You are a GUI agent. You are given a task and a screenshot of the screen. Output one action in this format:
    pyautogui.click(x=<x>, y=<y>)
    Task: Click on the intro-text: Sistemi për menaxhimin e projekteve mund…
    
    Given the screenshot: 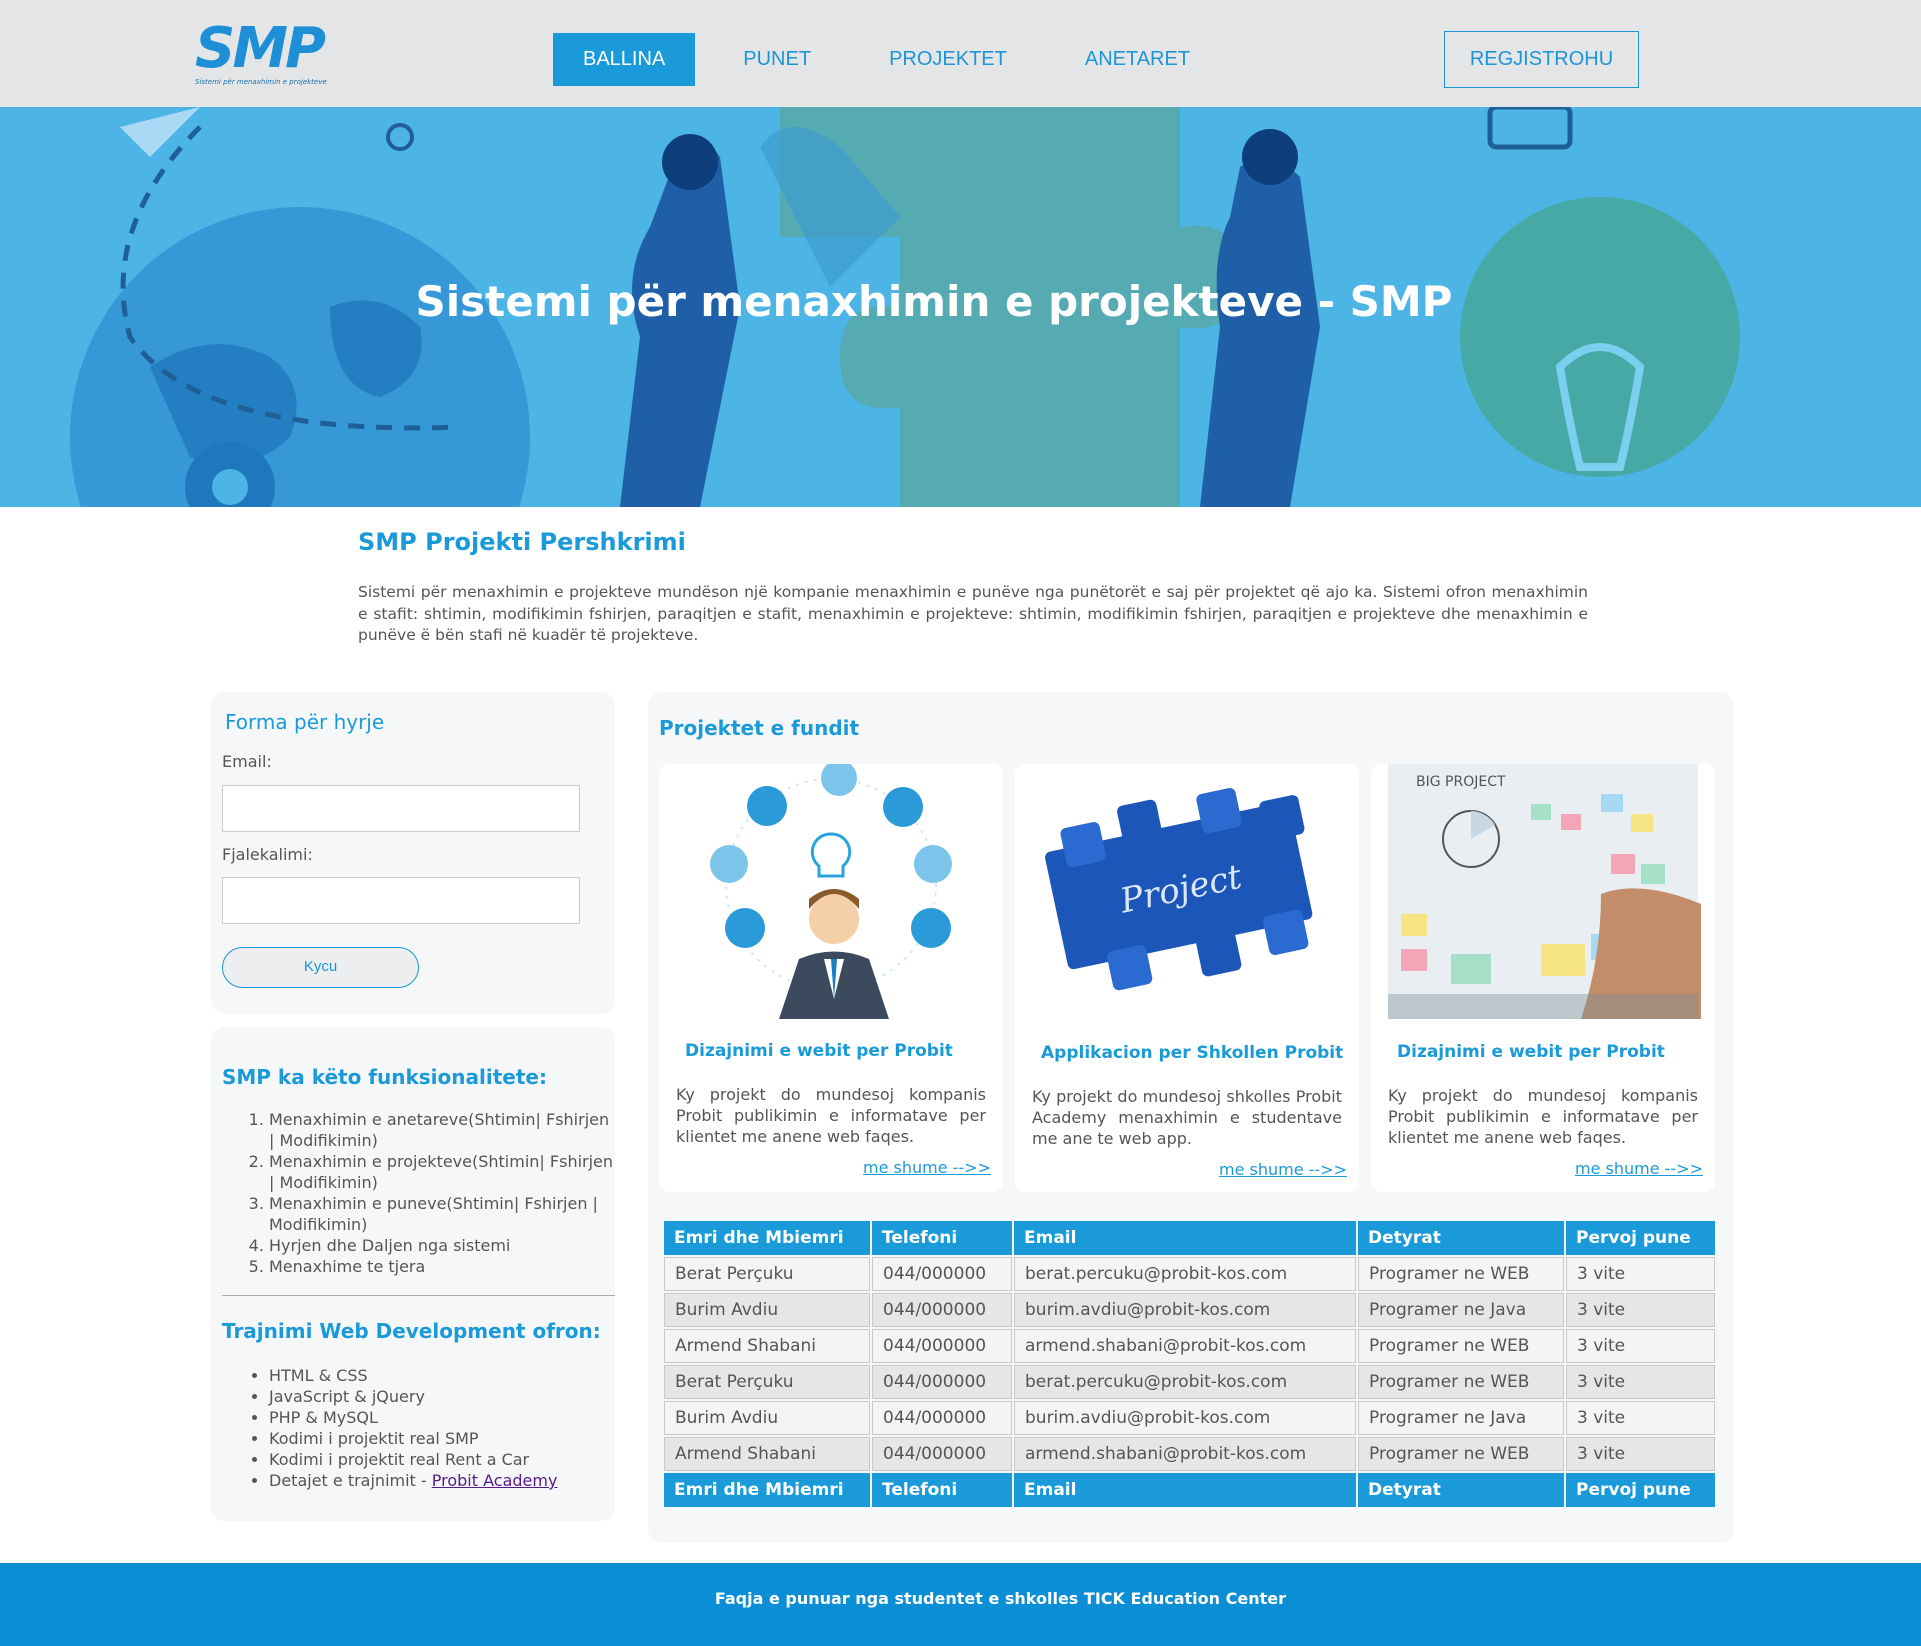 What is the action you would take?
    pyautogui.click(x=973, y=613)
    